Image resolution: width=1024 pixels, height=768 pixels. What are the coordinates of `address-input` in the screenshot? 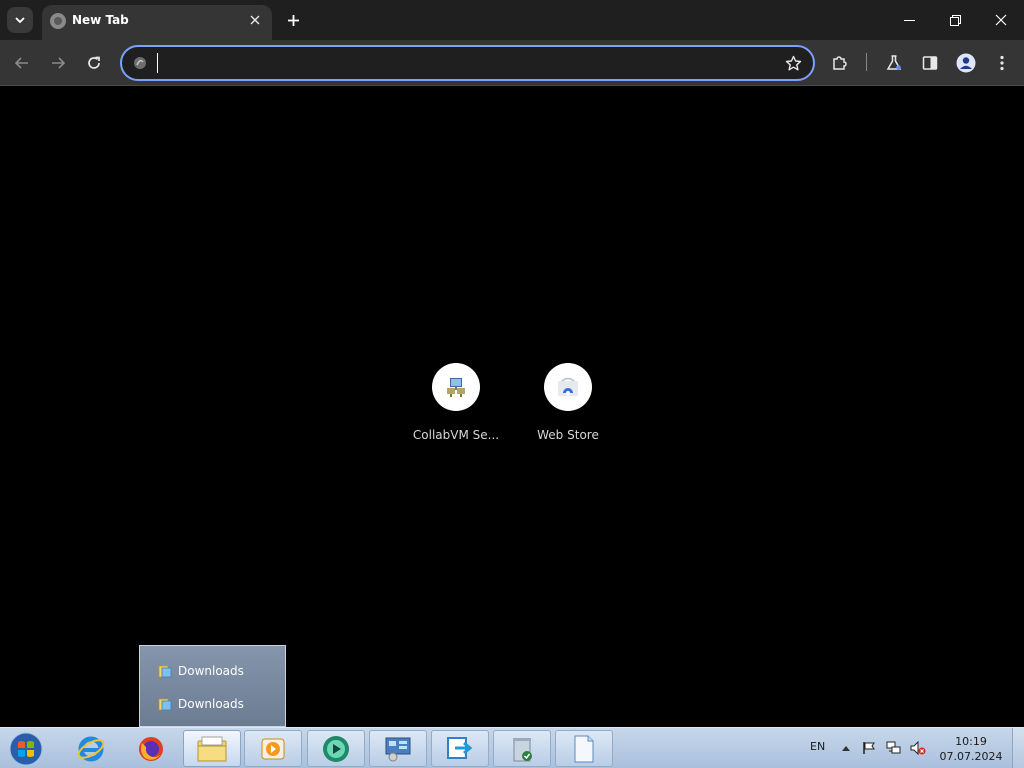 It's located at (456, 63).